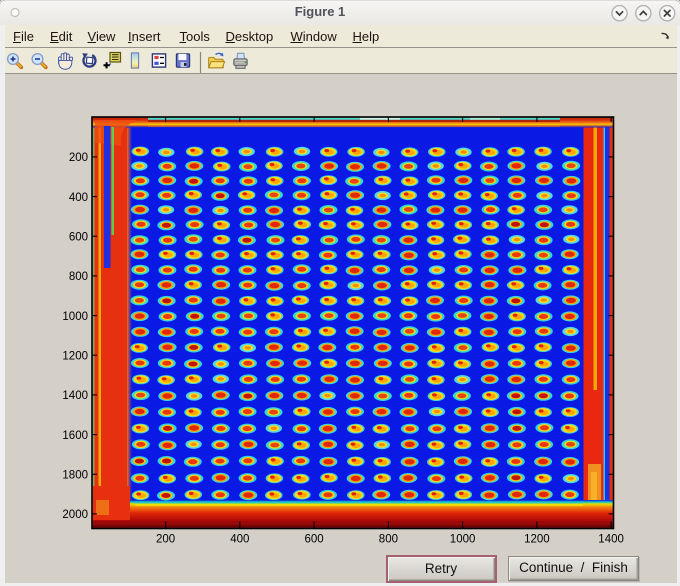 The image size is (680, 586). What do you see at coordinates (75, 515) in the screenshot?
I see `svg-text: 2000` at bounding box center [75, 515].